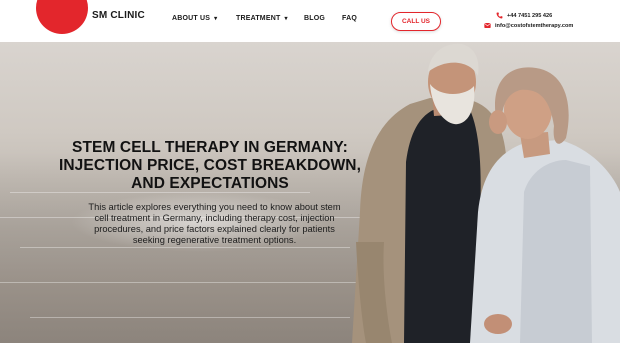  What do you see at coordinates (534, 25) in the screenshot?
I see `email-address: info@costofstemtherapy.com` at bounding box center [534, 25].